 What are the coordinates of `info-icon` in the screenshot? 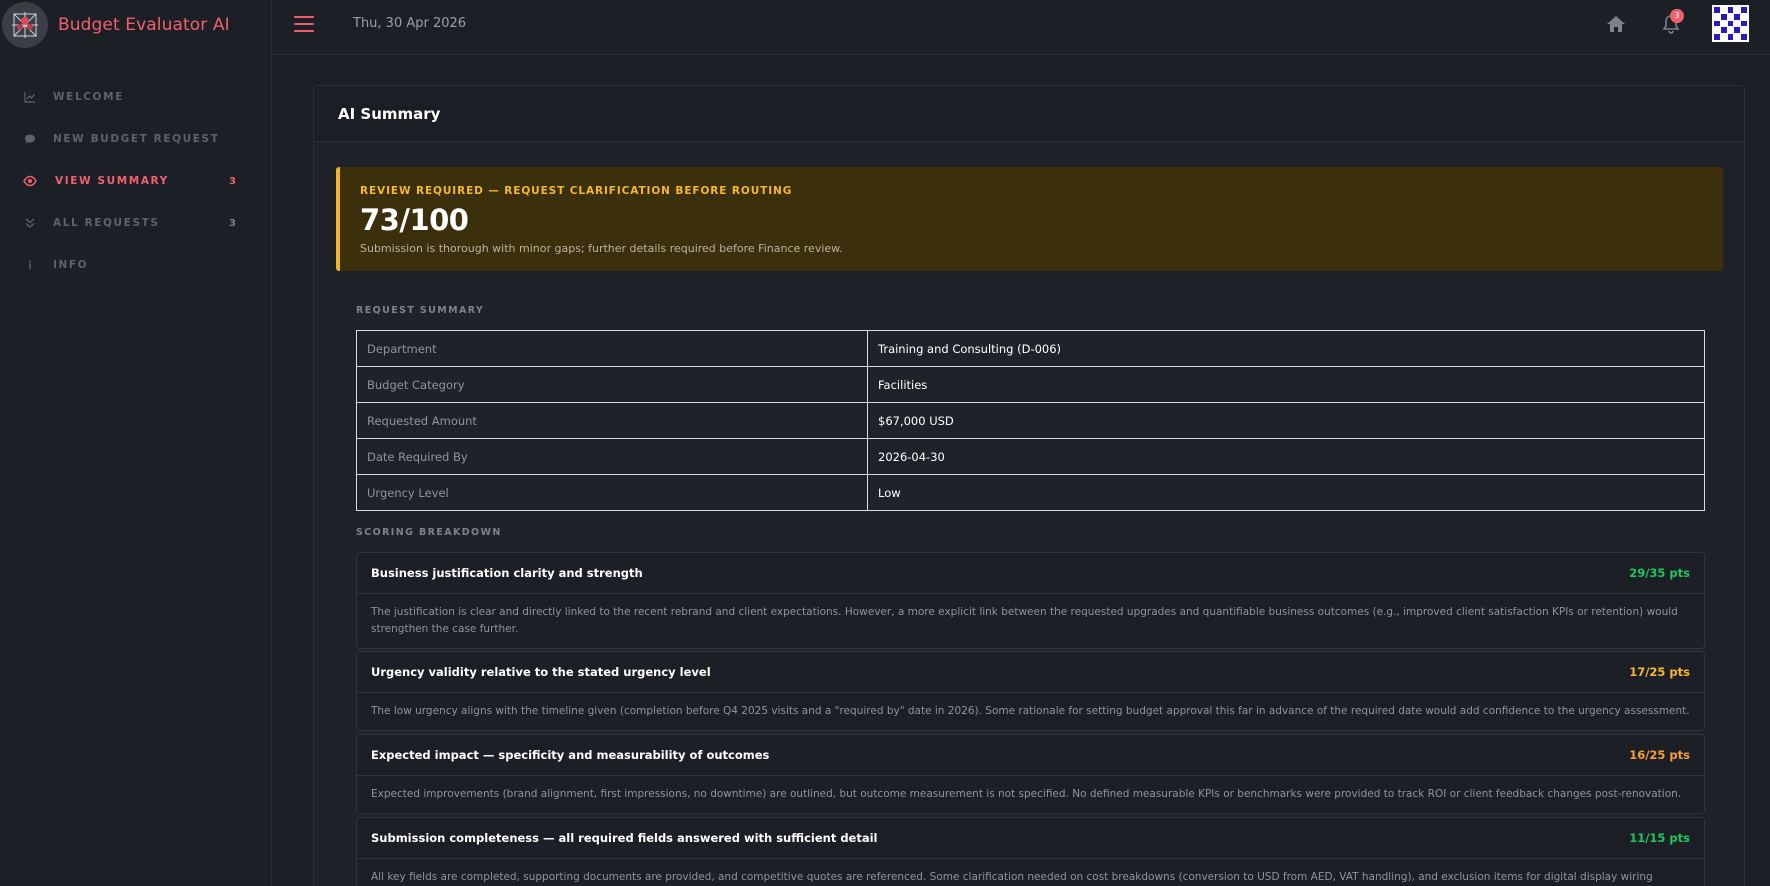 It's located at (30, 265).